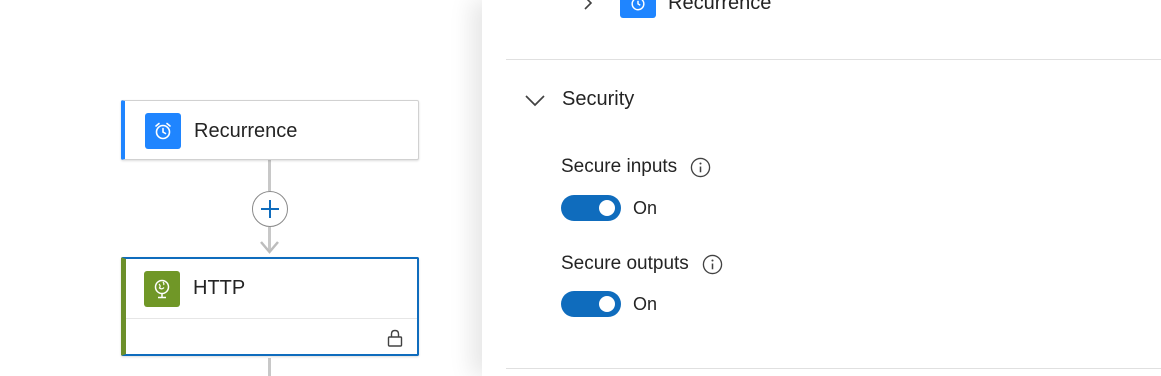 The image size is (1161, 376). I want to click on add-step-button, so click(270, 209).